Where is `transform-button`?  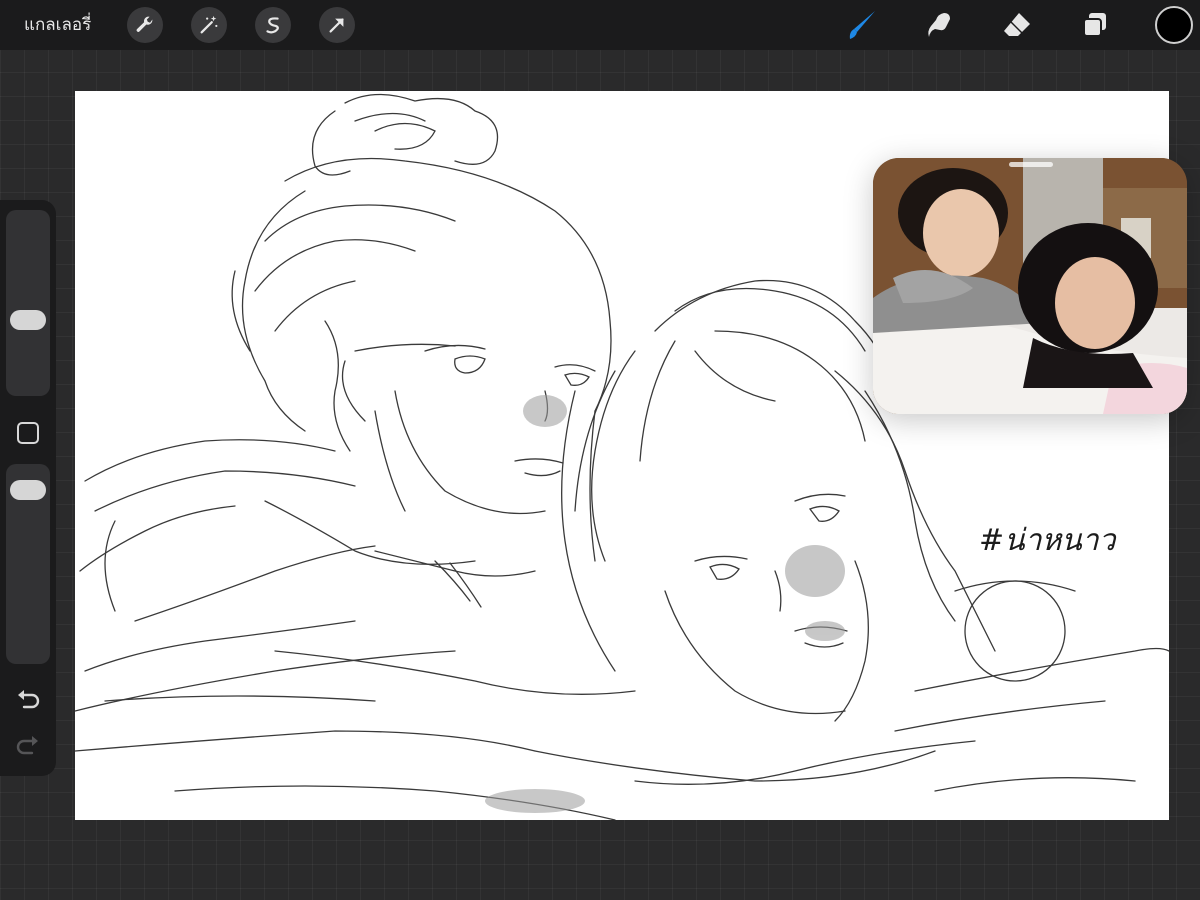 transform-button is located at coordinates (337, 25).